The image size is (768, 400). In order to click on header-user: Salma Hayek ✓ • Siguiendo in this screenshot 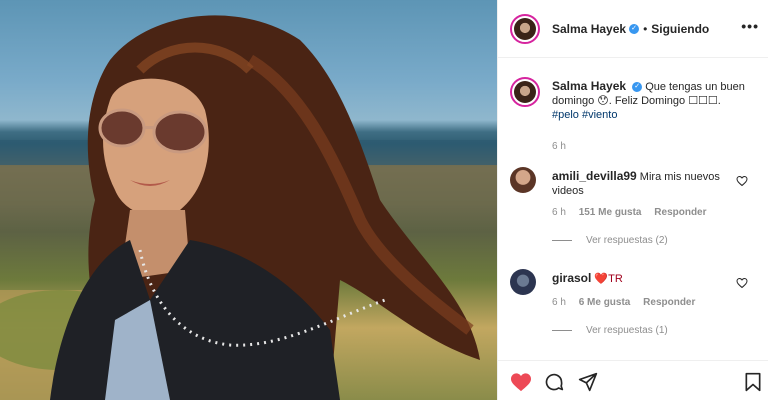, I will do `click(630, 29)`.